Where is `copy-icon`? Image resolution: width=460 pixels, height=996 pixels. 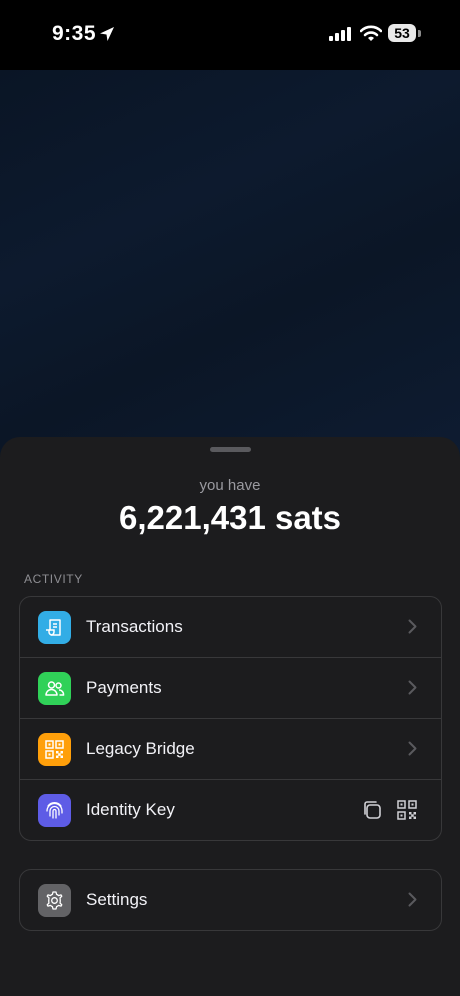 copy-icon is located at coordinates (372, 810).